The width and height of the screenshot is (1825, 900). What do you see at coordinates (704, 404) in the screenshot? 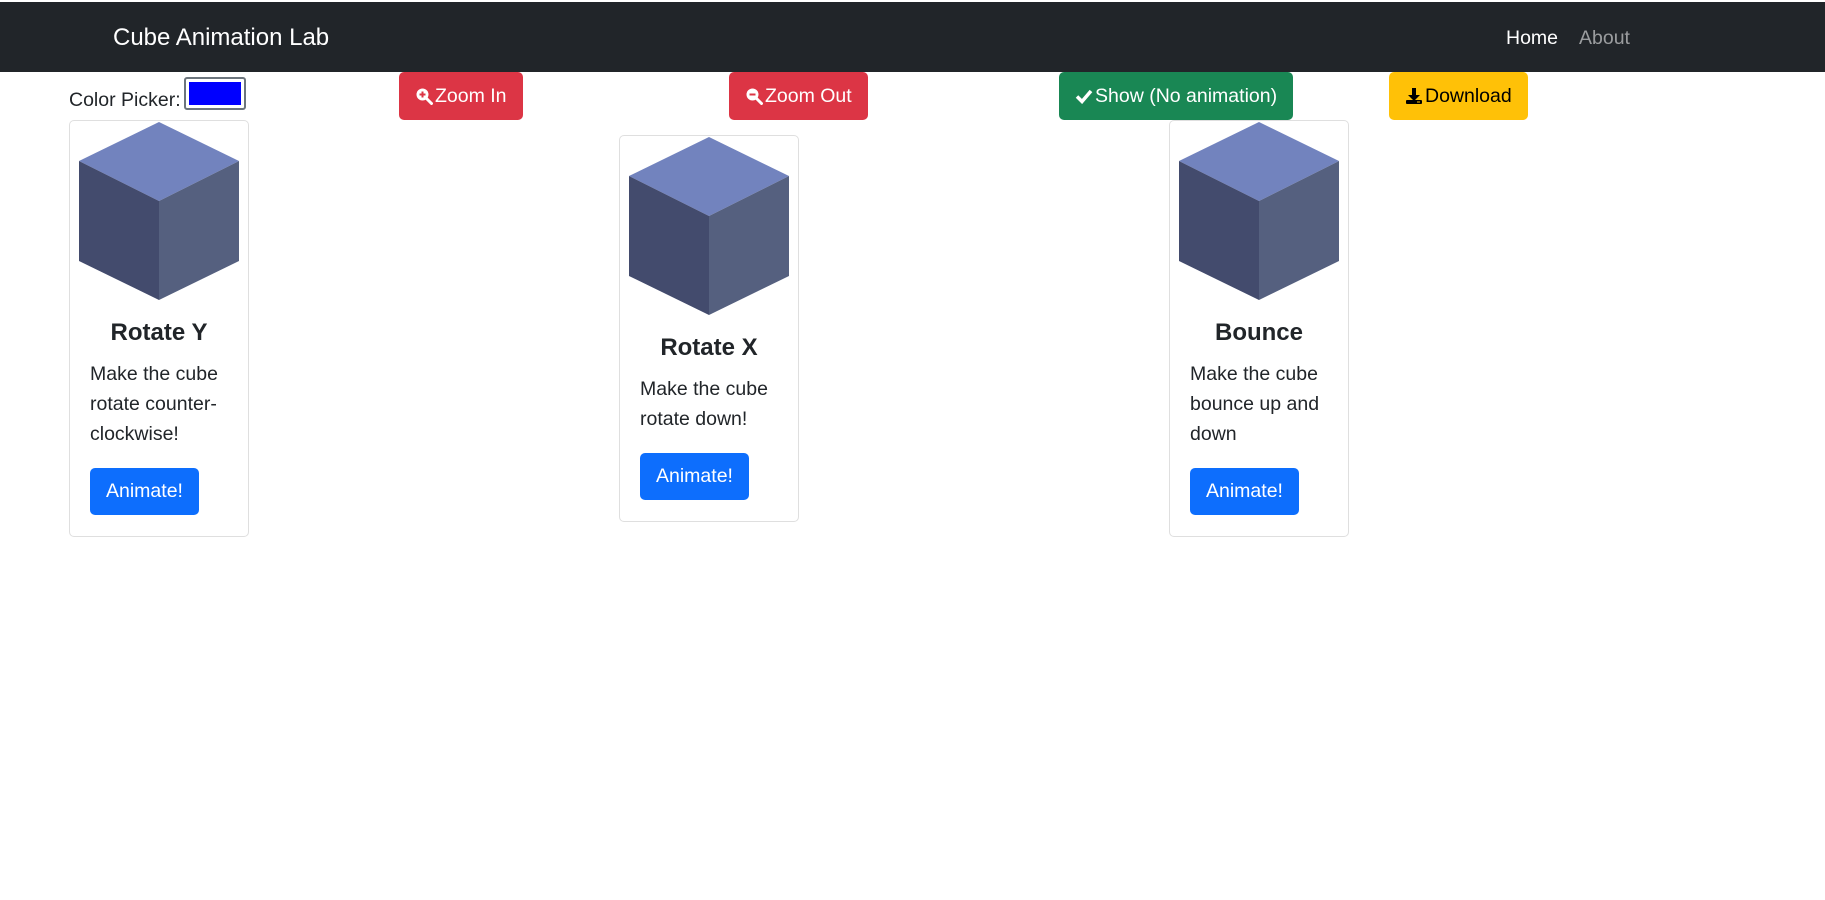
I see `card-text: Make the cube rotate down!` at bounding box center [704, 404].